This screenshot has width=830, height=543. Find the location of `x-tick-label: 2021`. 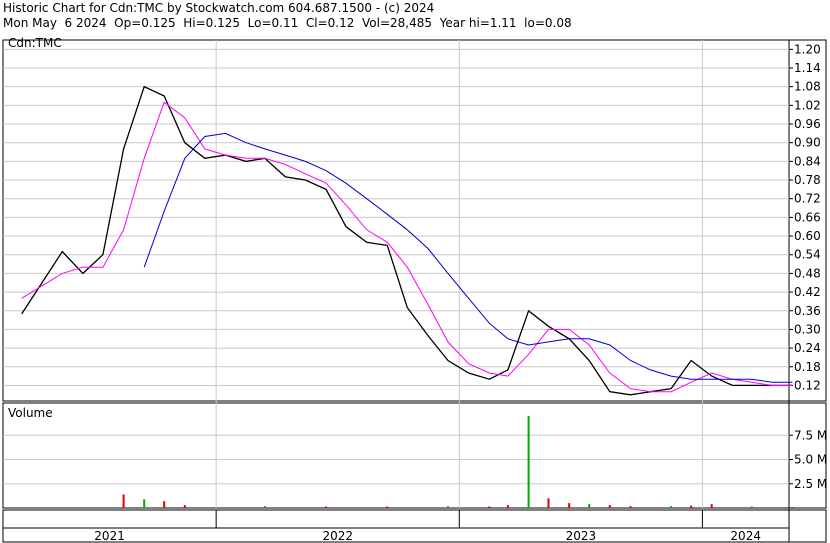

x-tick-label: 2021 is located at coordinates (109, 536).